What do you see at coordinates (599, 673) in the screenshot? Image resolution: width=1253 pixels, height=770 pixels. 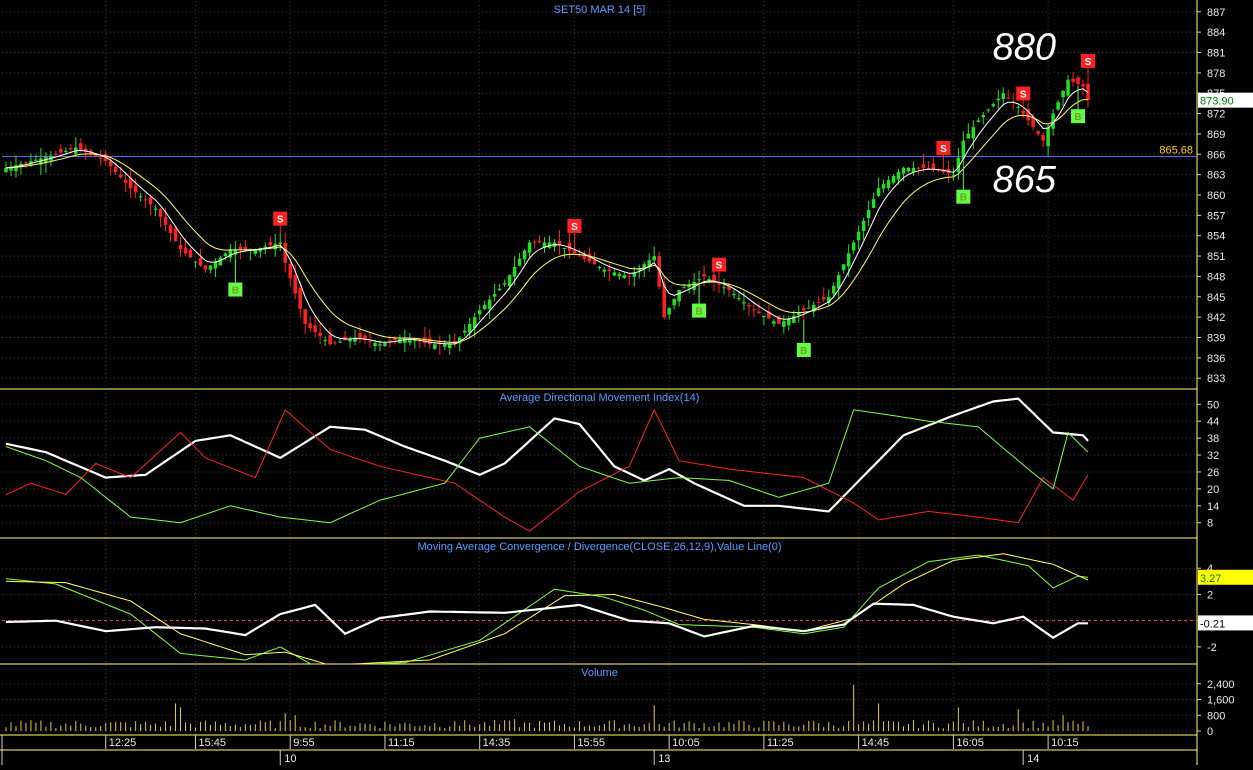 I see `volume-title: Volume` at bounding box center [599, 673].